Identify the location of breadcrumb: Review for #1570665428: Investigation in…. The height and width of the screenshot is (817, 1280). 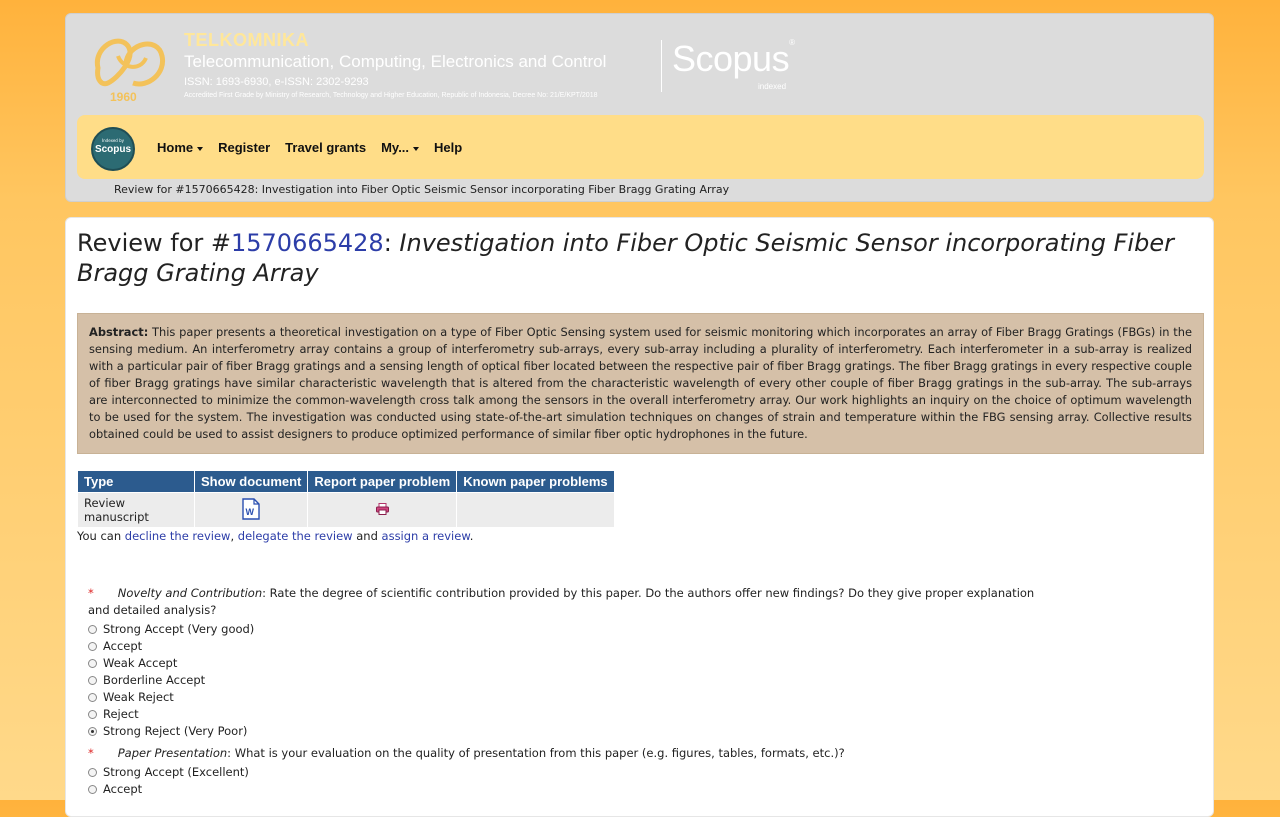
(422, 189).